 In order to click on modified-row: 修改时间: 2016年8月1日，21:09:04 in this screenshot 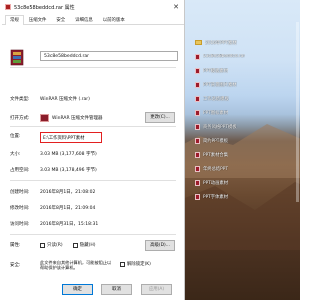, I will do `click(93, 208)`.